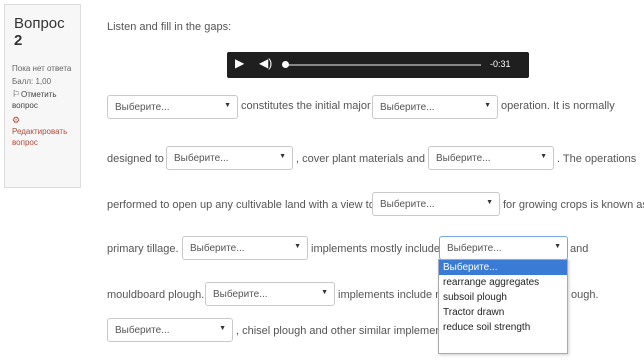 The image size is (644, 363). Describe the element at coordinates (265, 63) in the screenshot. I see `volume-icon: ◀)` at that location.